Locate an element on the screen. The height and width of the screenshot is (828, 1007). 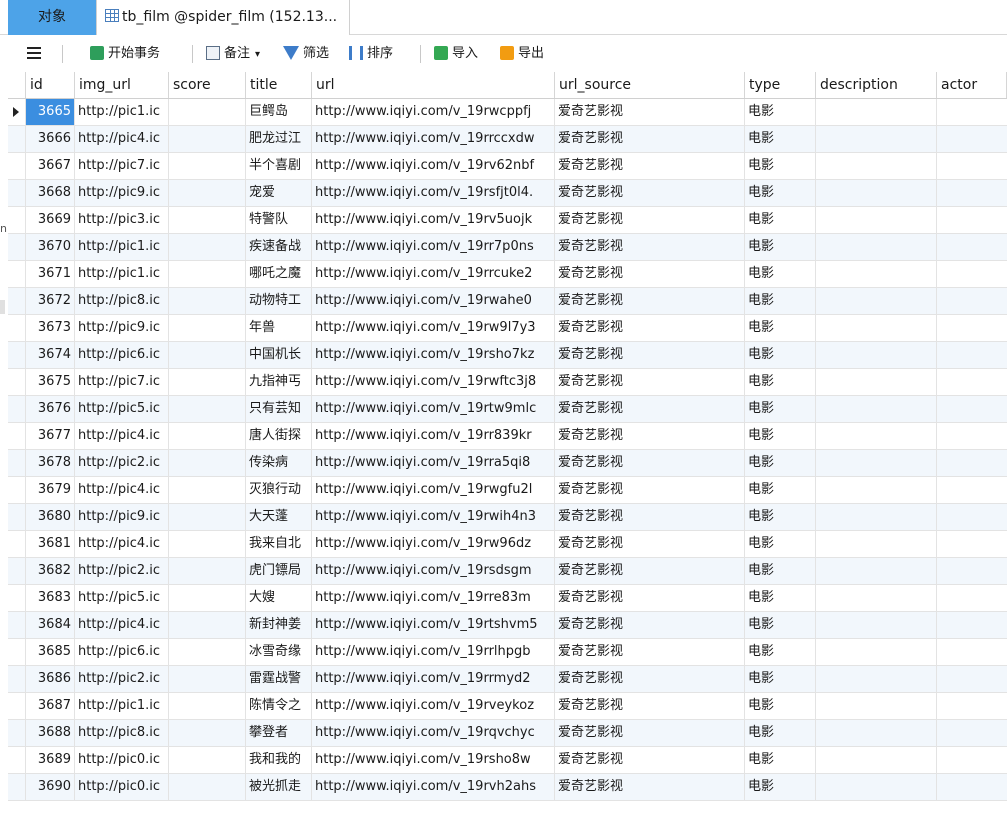
sort-button: 排序 is located at coordinates (371, 54).